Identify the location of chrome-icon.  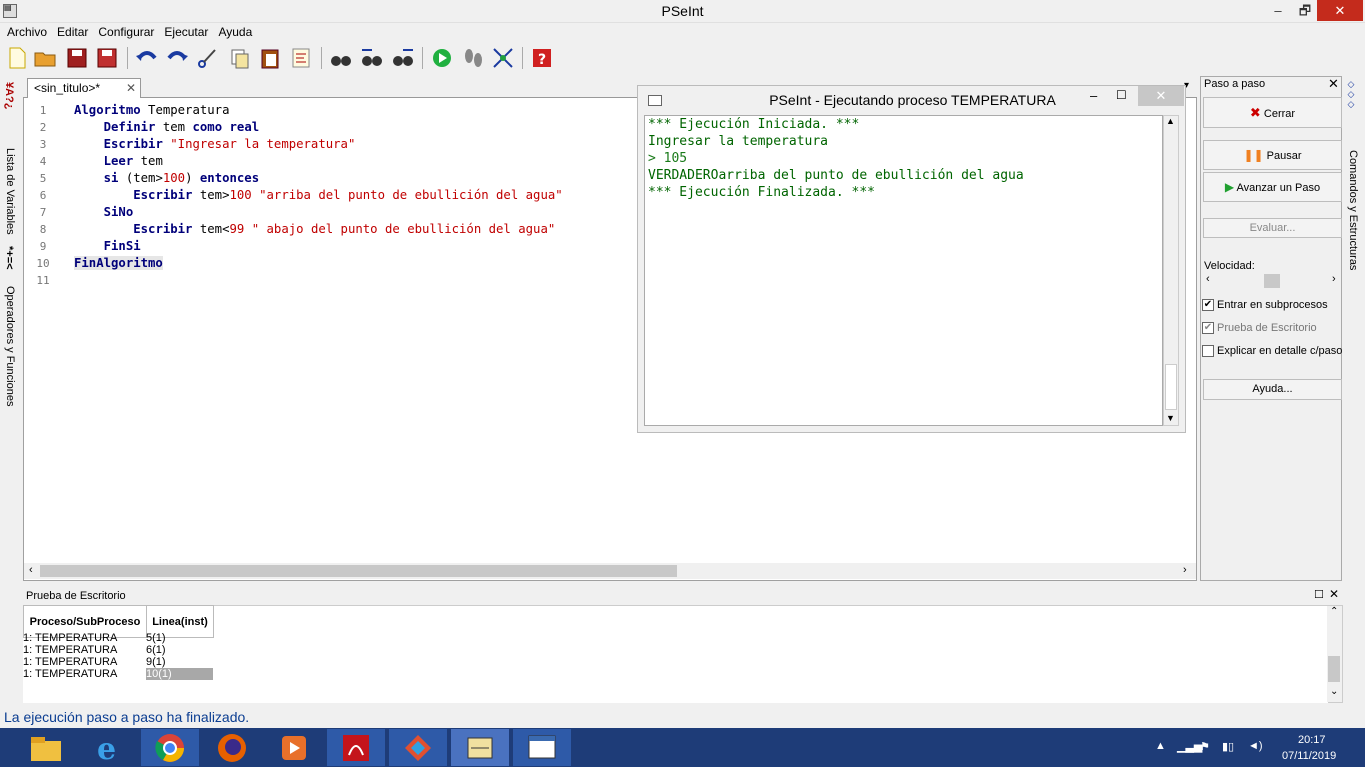
(170, 747).